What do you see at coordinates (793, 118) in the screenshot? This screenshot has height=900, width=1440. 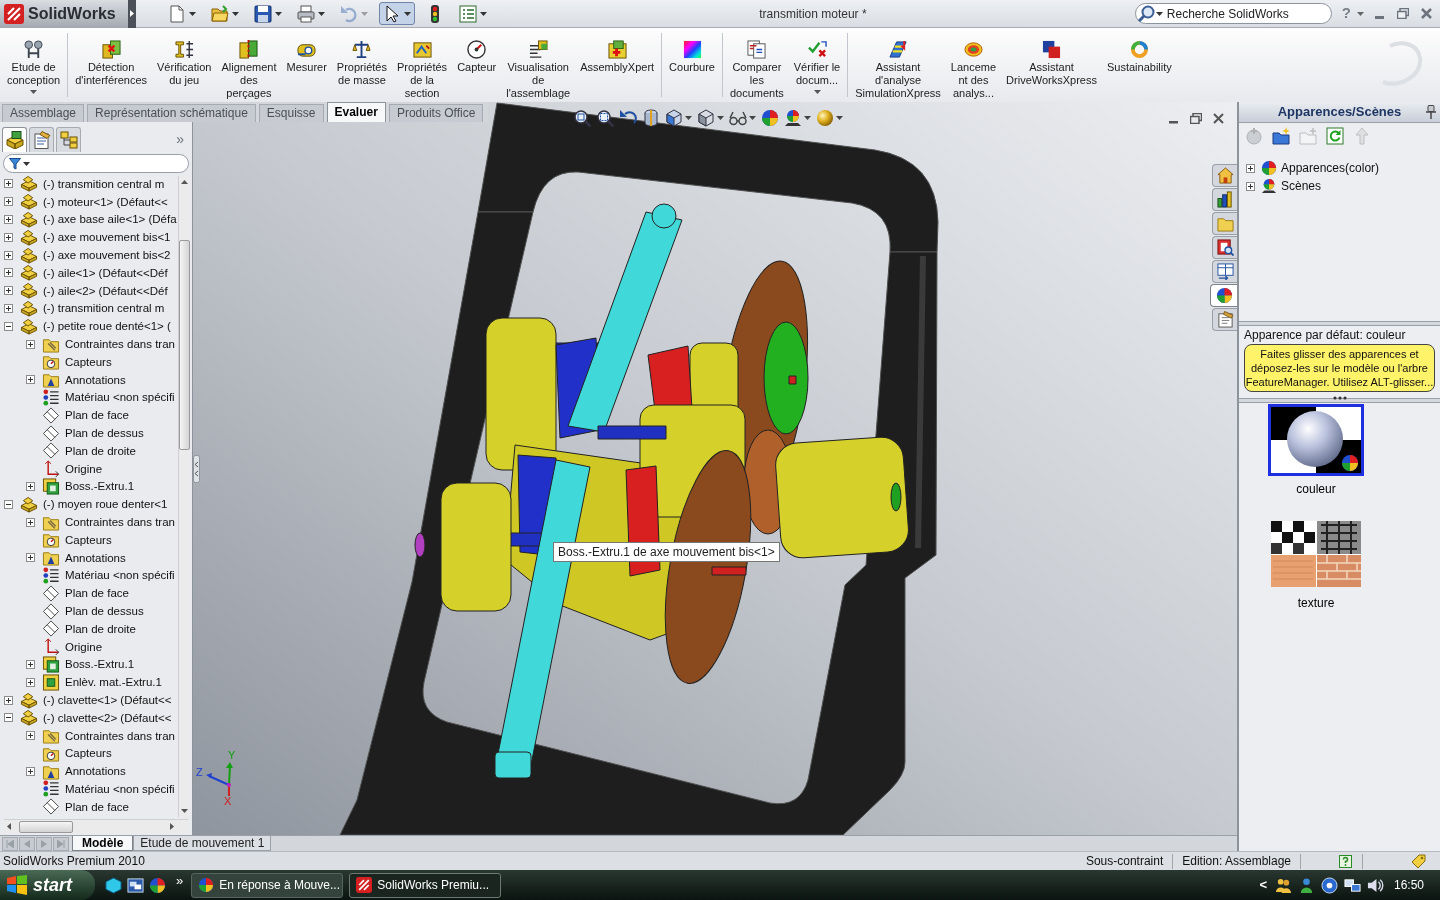 I see `scene-ball-icon` at bounding box center [793, 118].